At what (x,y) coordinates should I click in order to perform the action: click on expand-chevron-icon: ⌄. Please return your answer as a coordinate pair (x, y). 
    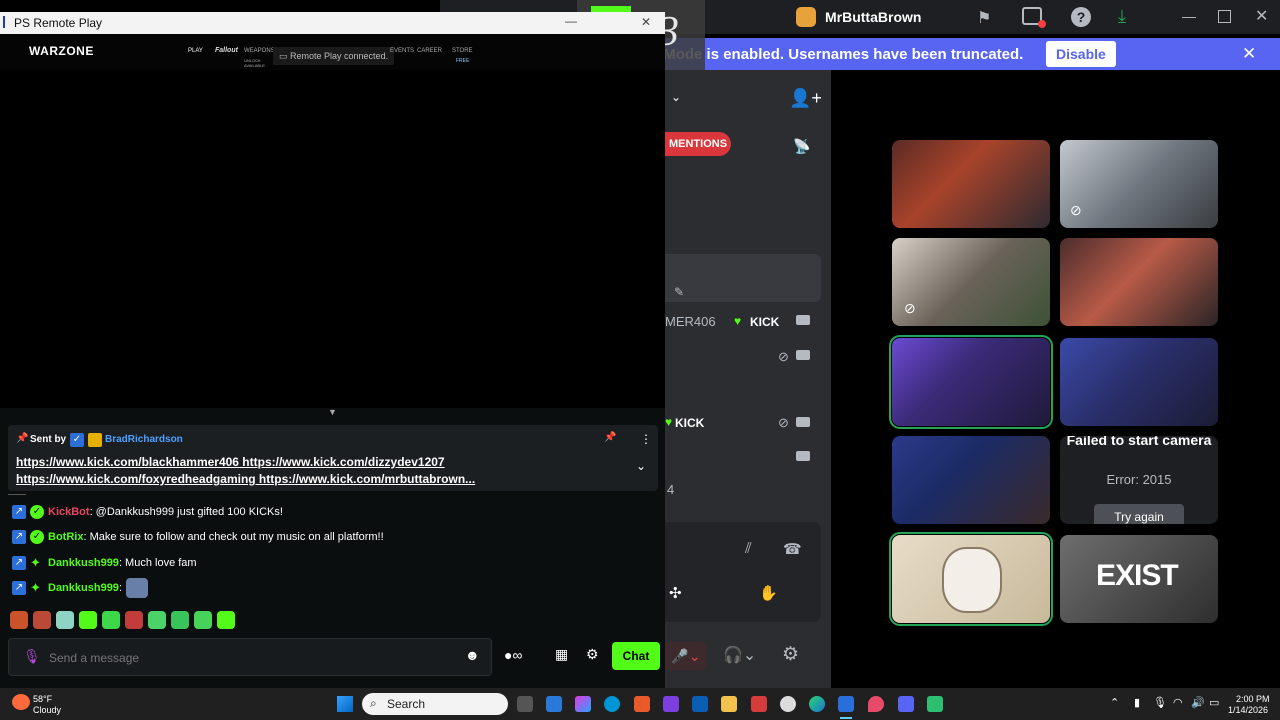
    Looking at the image, I should click on (641, 466).